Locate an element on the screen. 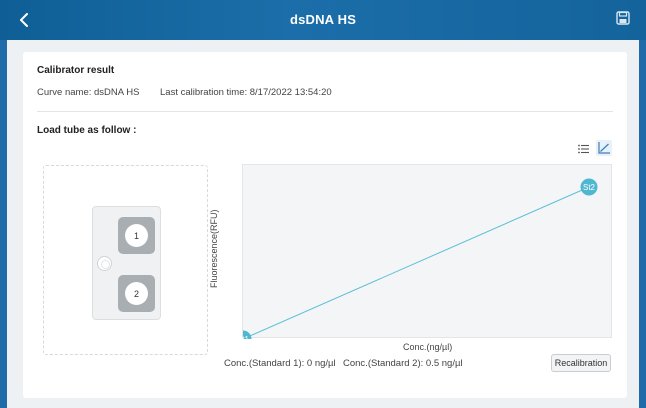 The width and height of the screenshot is (646, 408). tube-well-1: 1 is located at coordinates (136, 235).